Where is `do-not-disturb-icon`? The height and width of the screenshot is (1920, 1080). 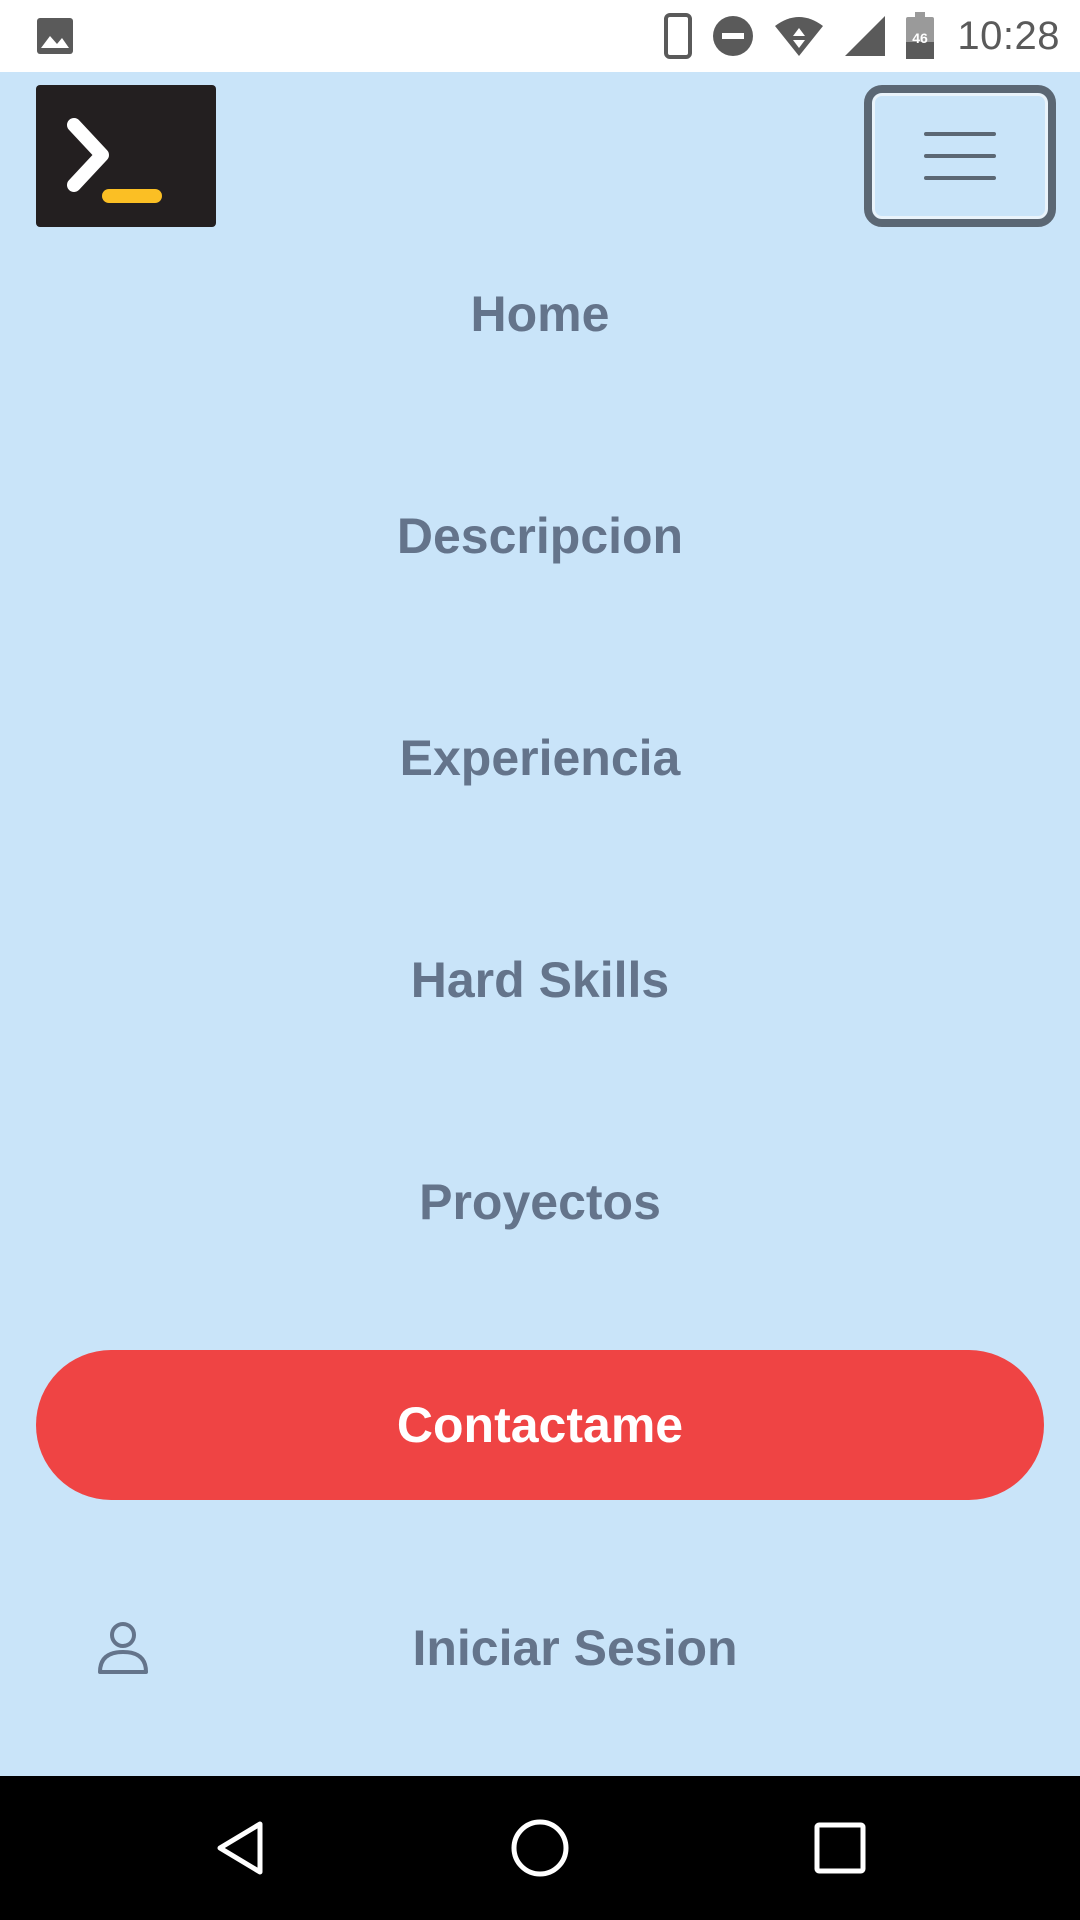 do-not-disturb-icon is located at coordinates (733, 36).